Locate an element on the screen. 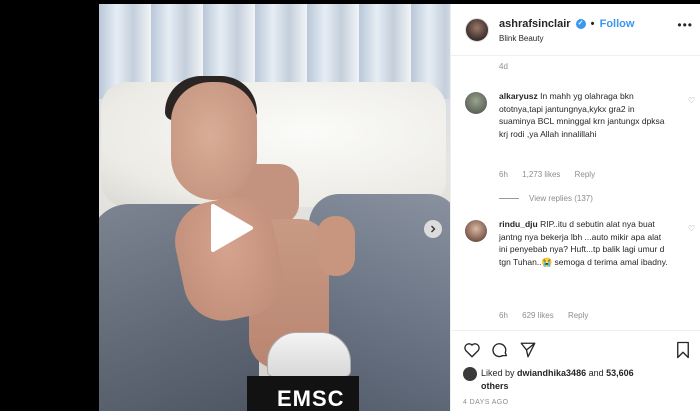 This screenshot has width=700, height=411. caption-time: 4d is located at coordinates (503, 66).